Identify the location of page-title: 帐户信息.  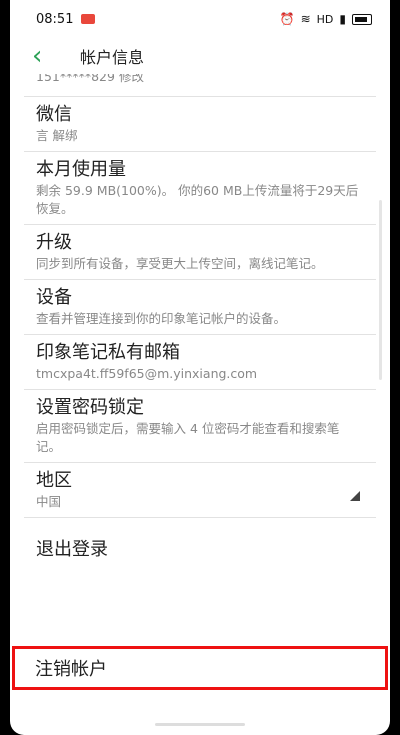
(112, 57).